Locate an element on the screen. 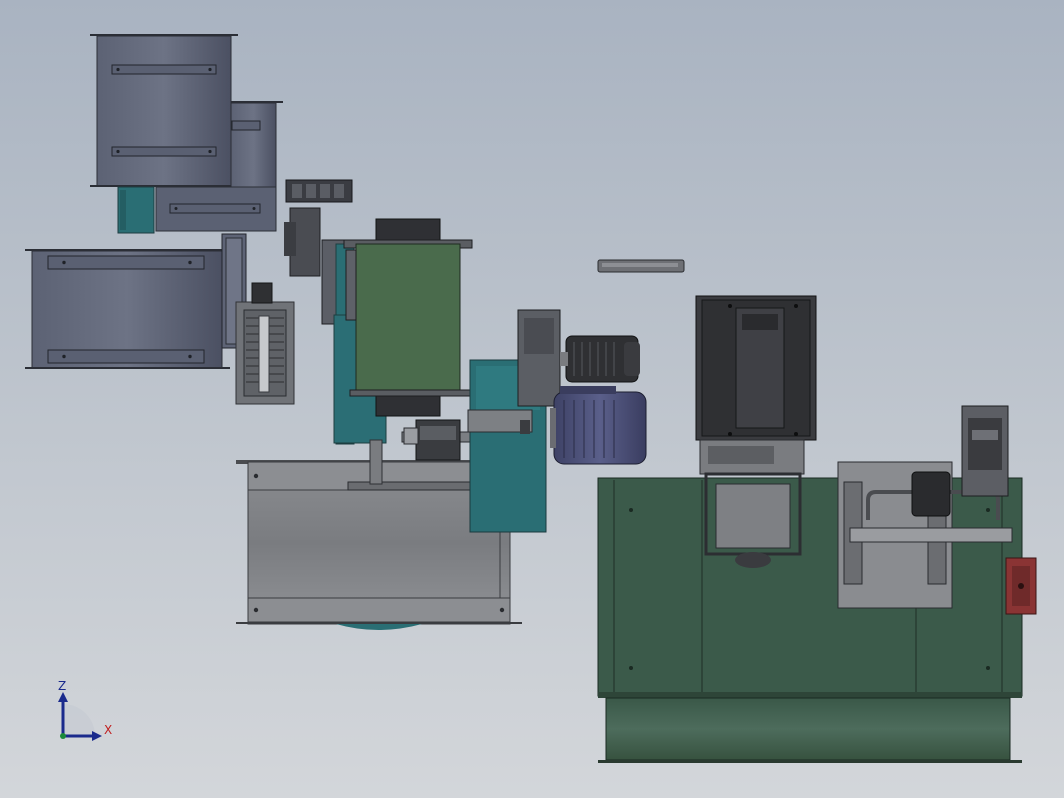 This screenshot has width=1064, height=798. coordinate-triad: Z X is located at coordinates (85, 710).